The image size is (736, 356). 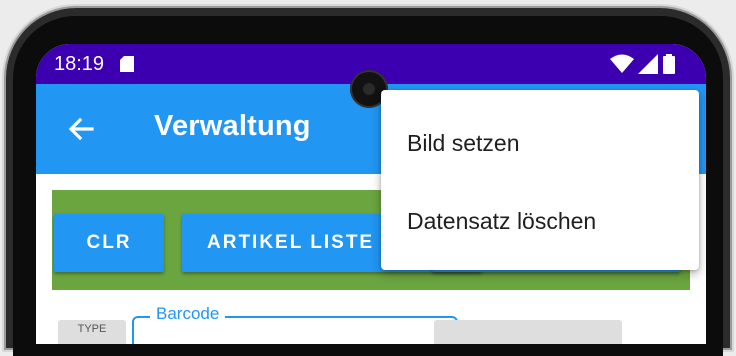 I want to click on arrow-left-icon, so click(x=81, y=129).